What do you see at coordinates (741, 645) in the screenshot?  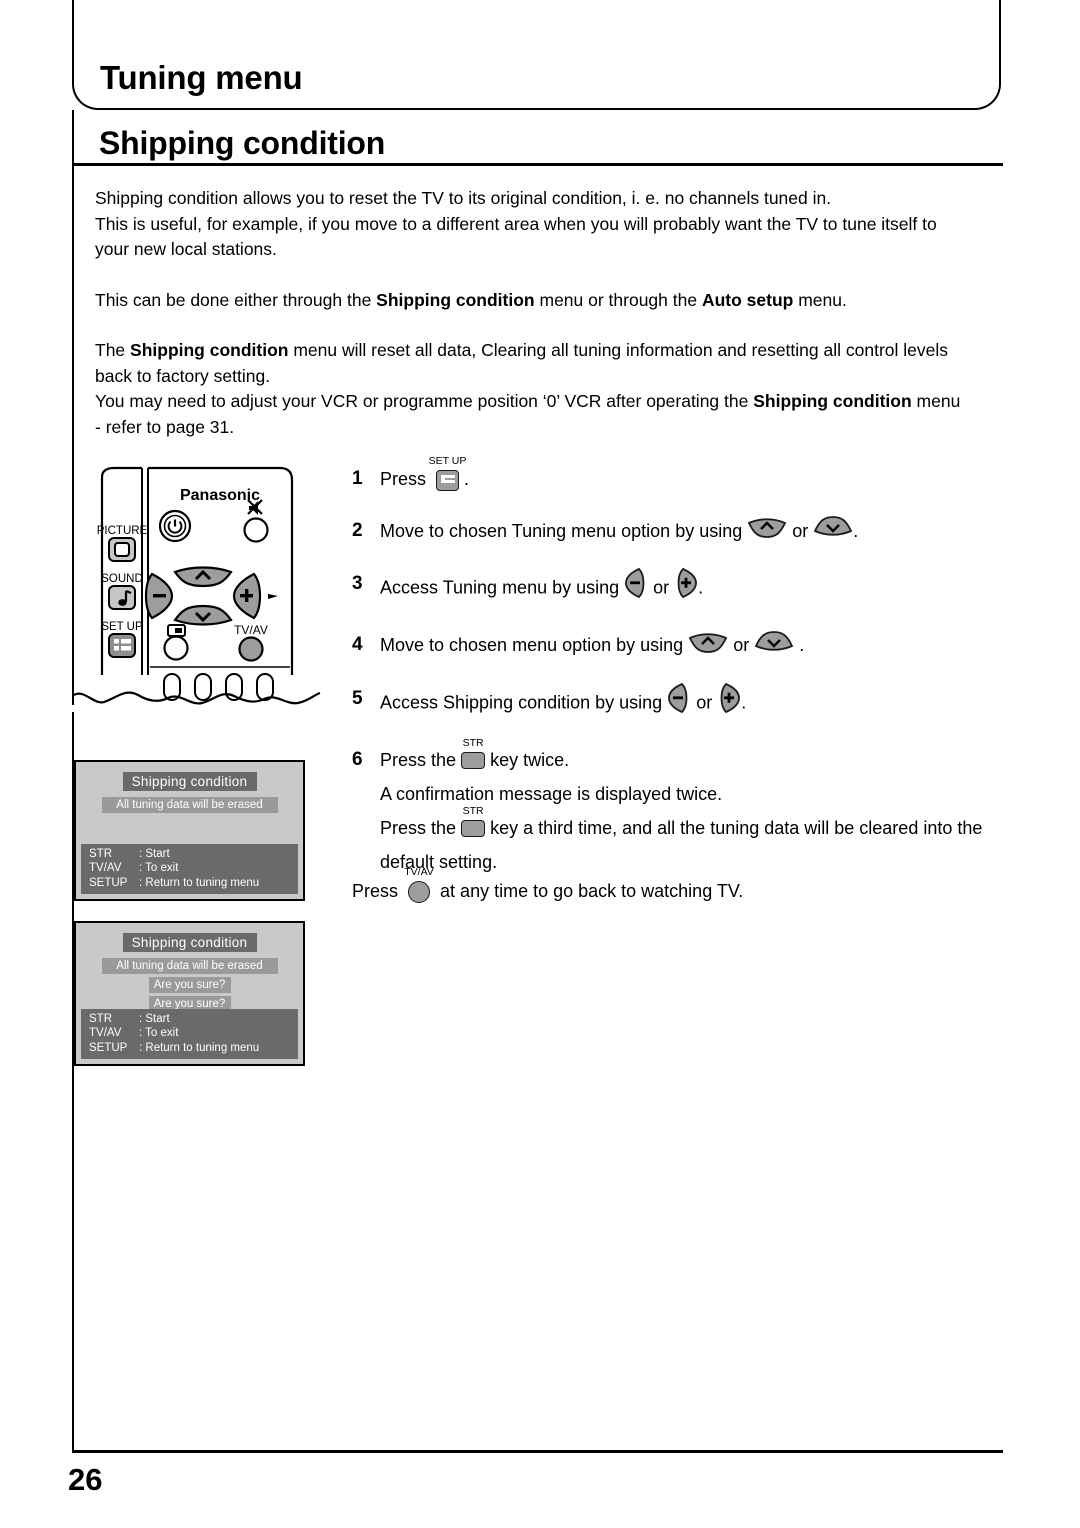 I see `step-4-or-text: or` at bounding box center [741, 645].